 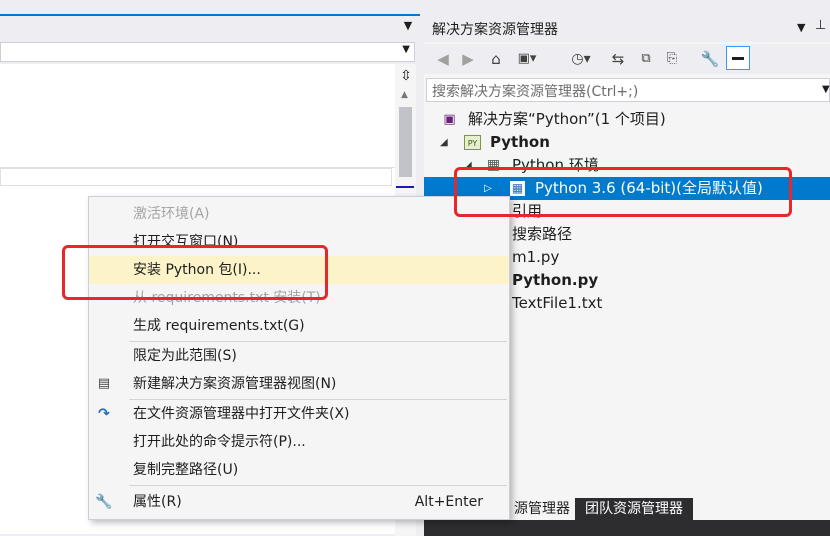 What do you see at coordinates (171, 214) in the screenshot?
I see `menu-item-label: 激活环境(A)` at bounding box center [171, 214].